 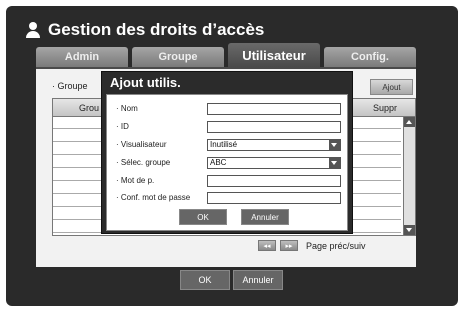 I want to click on dialog-cancel-button: Annuler, so click(x=265, y=217).